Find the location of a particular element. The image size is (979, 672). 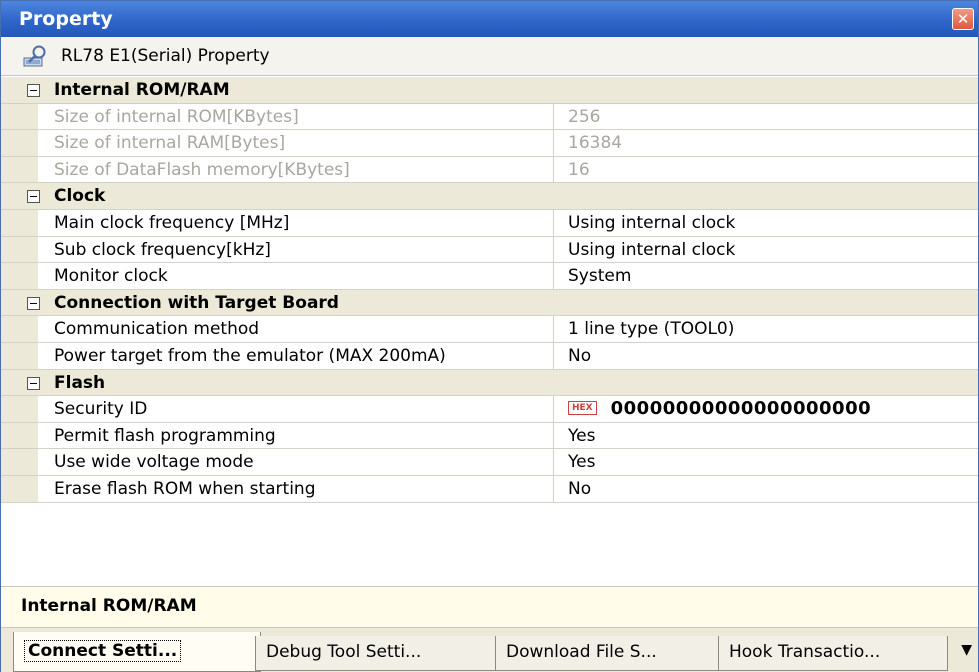

property-row: Erase flash ROM when starting No is located at coordinates (489, 489).